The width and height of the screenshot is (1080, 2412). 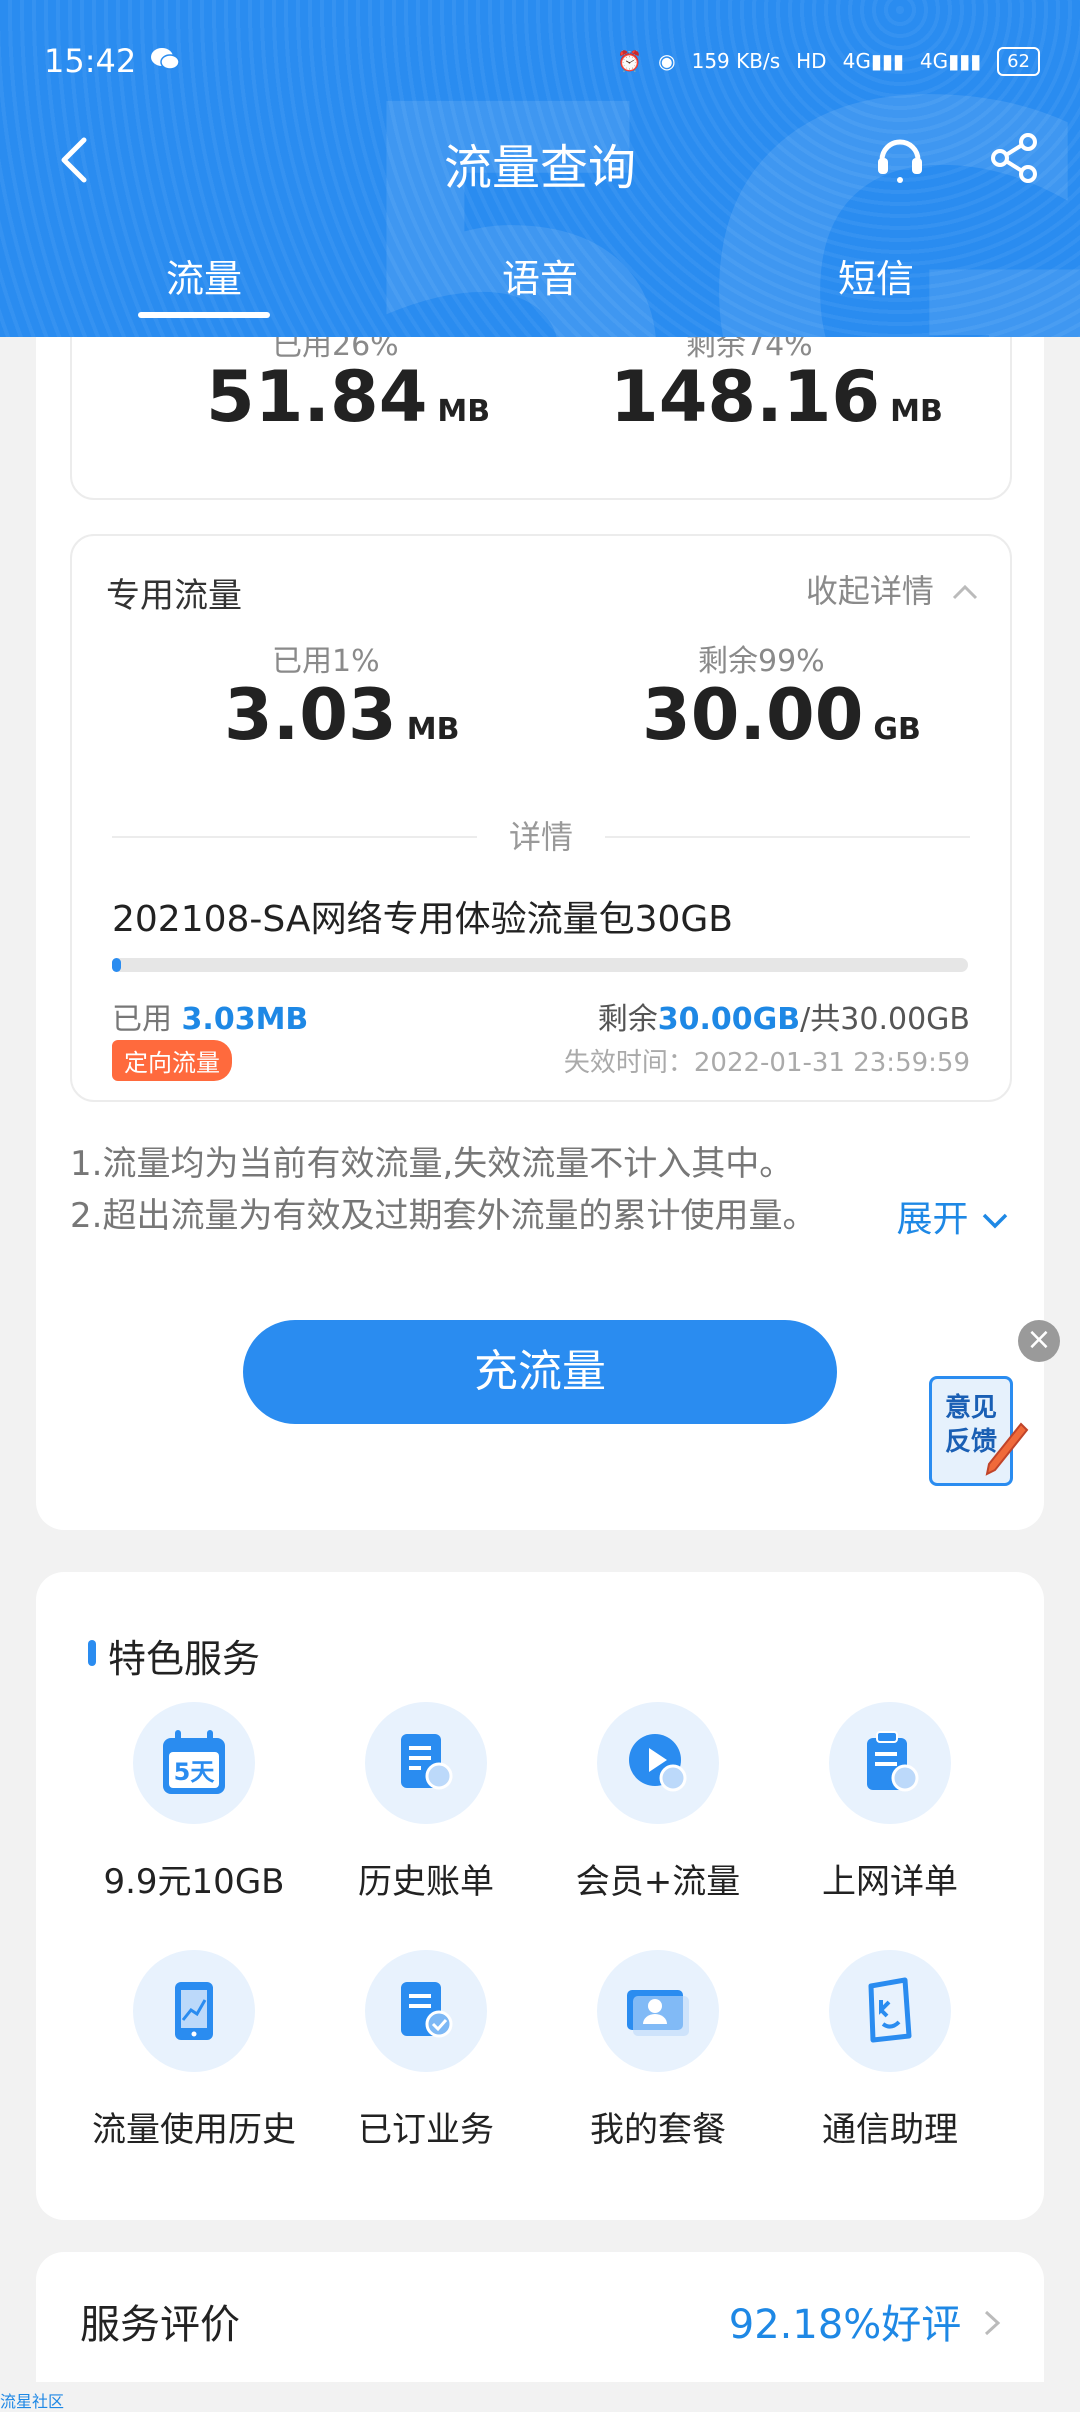 I want to click on service-data-history: 流量使用历史, so click(x=194, y=2050).